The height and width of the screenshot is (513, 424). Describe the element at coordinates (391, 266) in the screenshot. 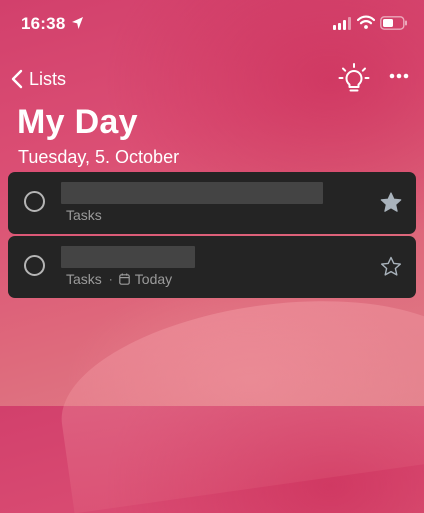

I see `star-outline-icon` at that location.